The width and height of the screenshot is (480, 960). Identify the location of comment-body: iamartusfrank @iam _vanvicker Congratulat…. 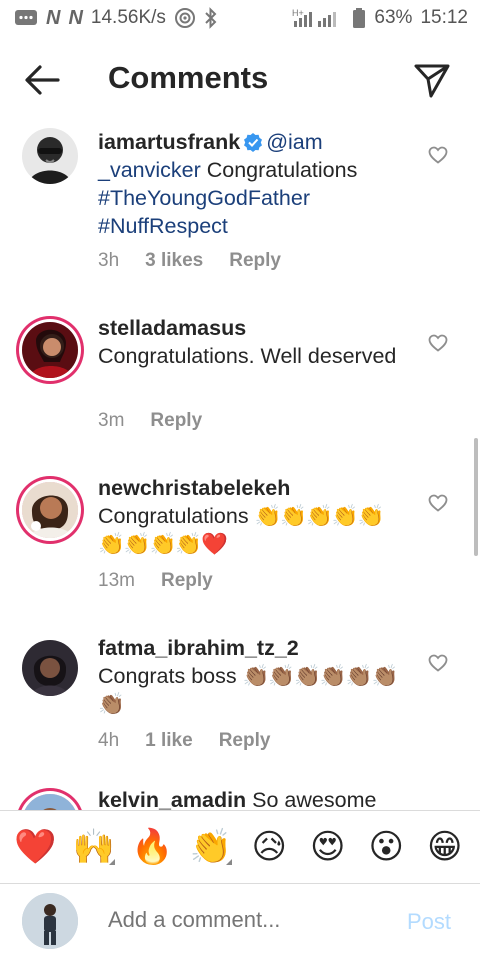
(253, 184).